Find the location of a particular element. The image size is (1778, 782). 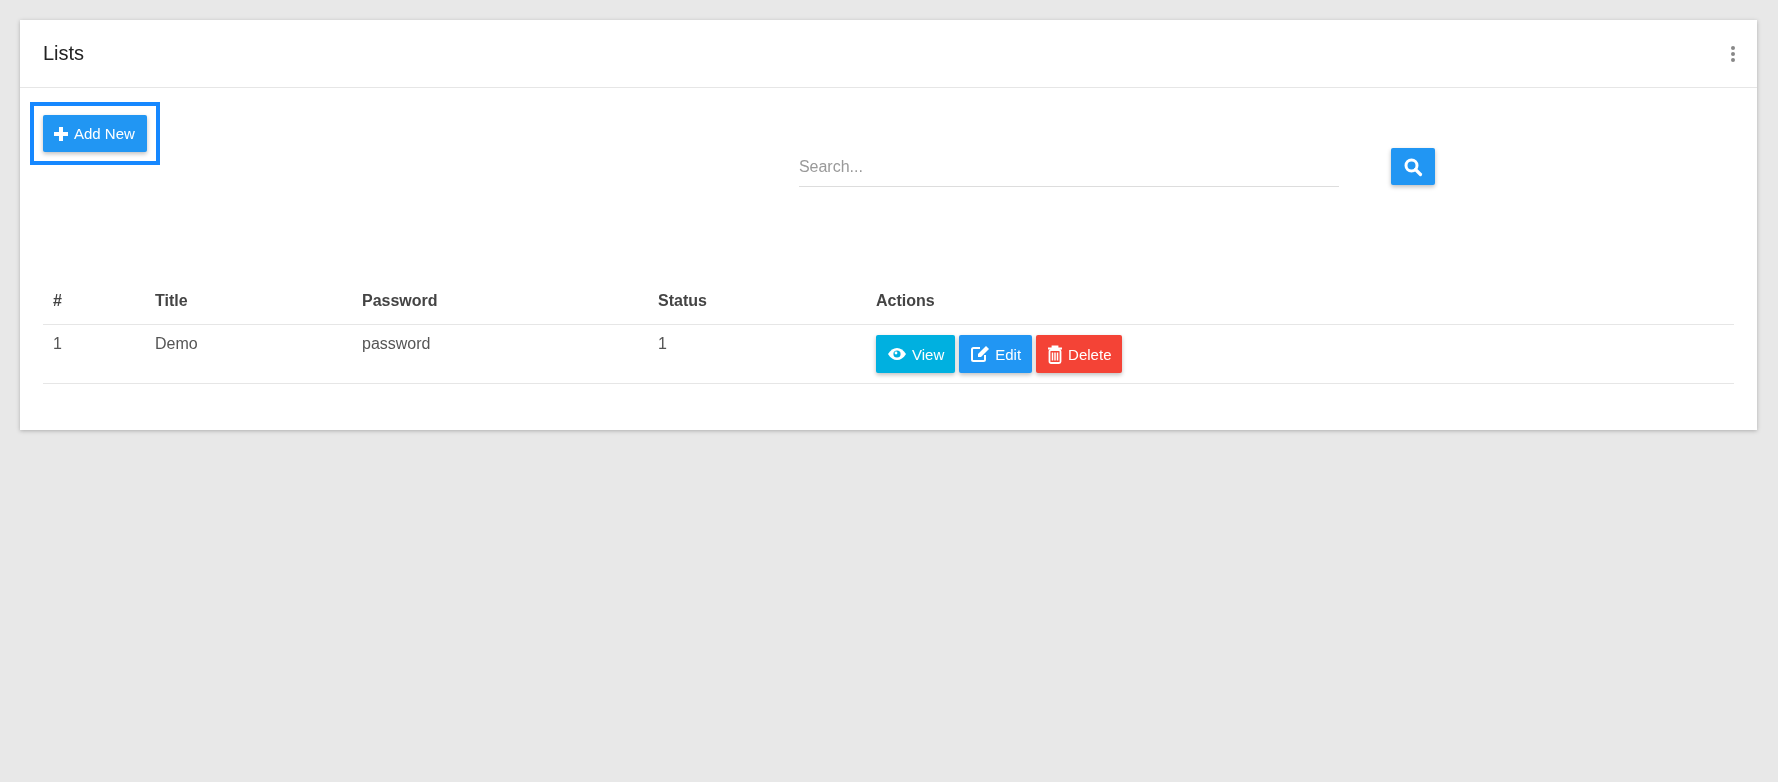

trash-icon is located at coordinates (1055, 354).